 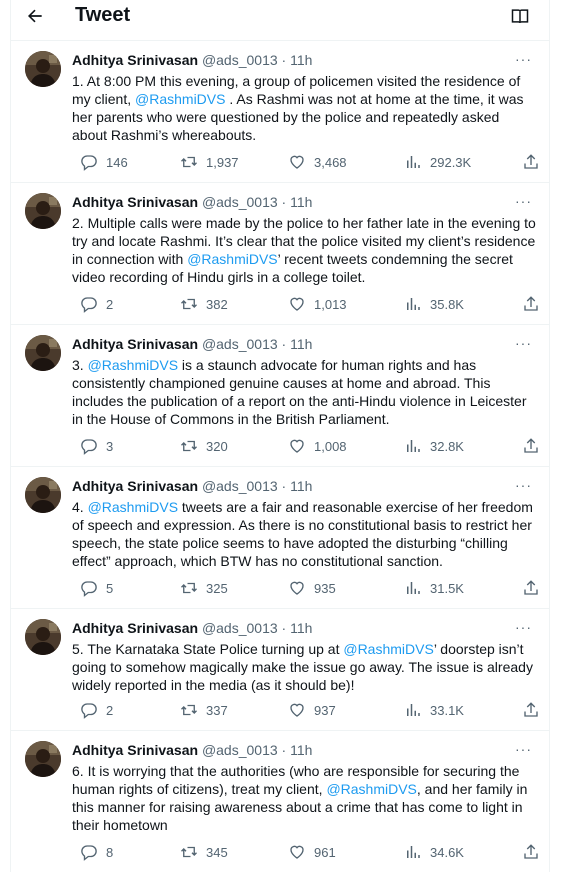 What do you see at coordinates (204, 304) in the screenshot?
I see `retweet-button: 382` at bounding box center [204, 304].